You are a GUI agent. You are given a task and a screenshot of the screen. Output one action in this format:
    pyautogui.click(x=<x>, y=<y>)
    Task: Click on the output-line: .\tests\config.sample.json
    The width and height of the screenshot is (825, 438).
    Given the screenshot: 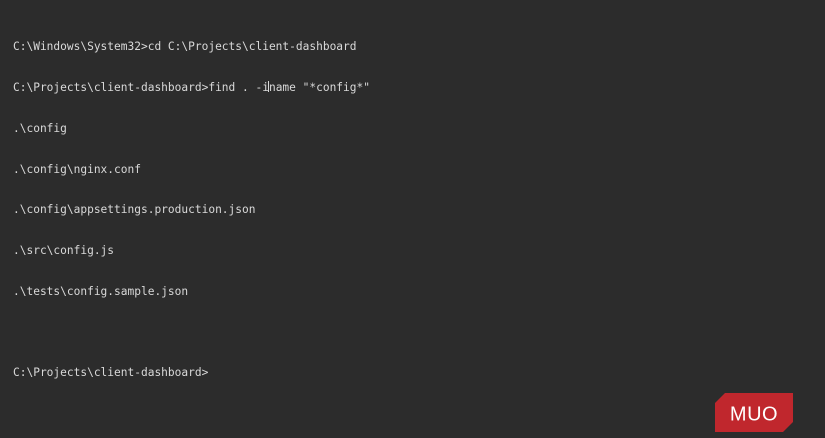 What is the action you would take?
    pyautogui.click(x=101, y=291)
    